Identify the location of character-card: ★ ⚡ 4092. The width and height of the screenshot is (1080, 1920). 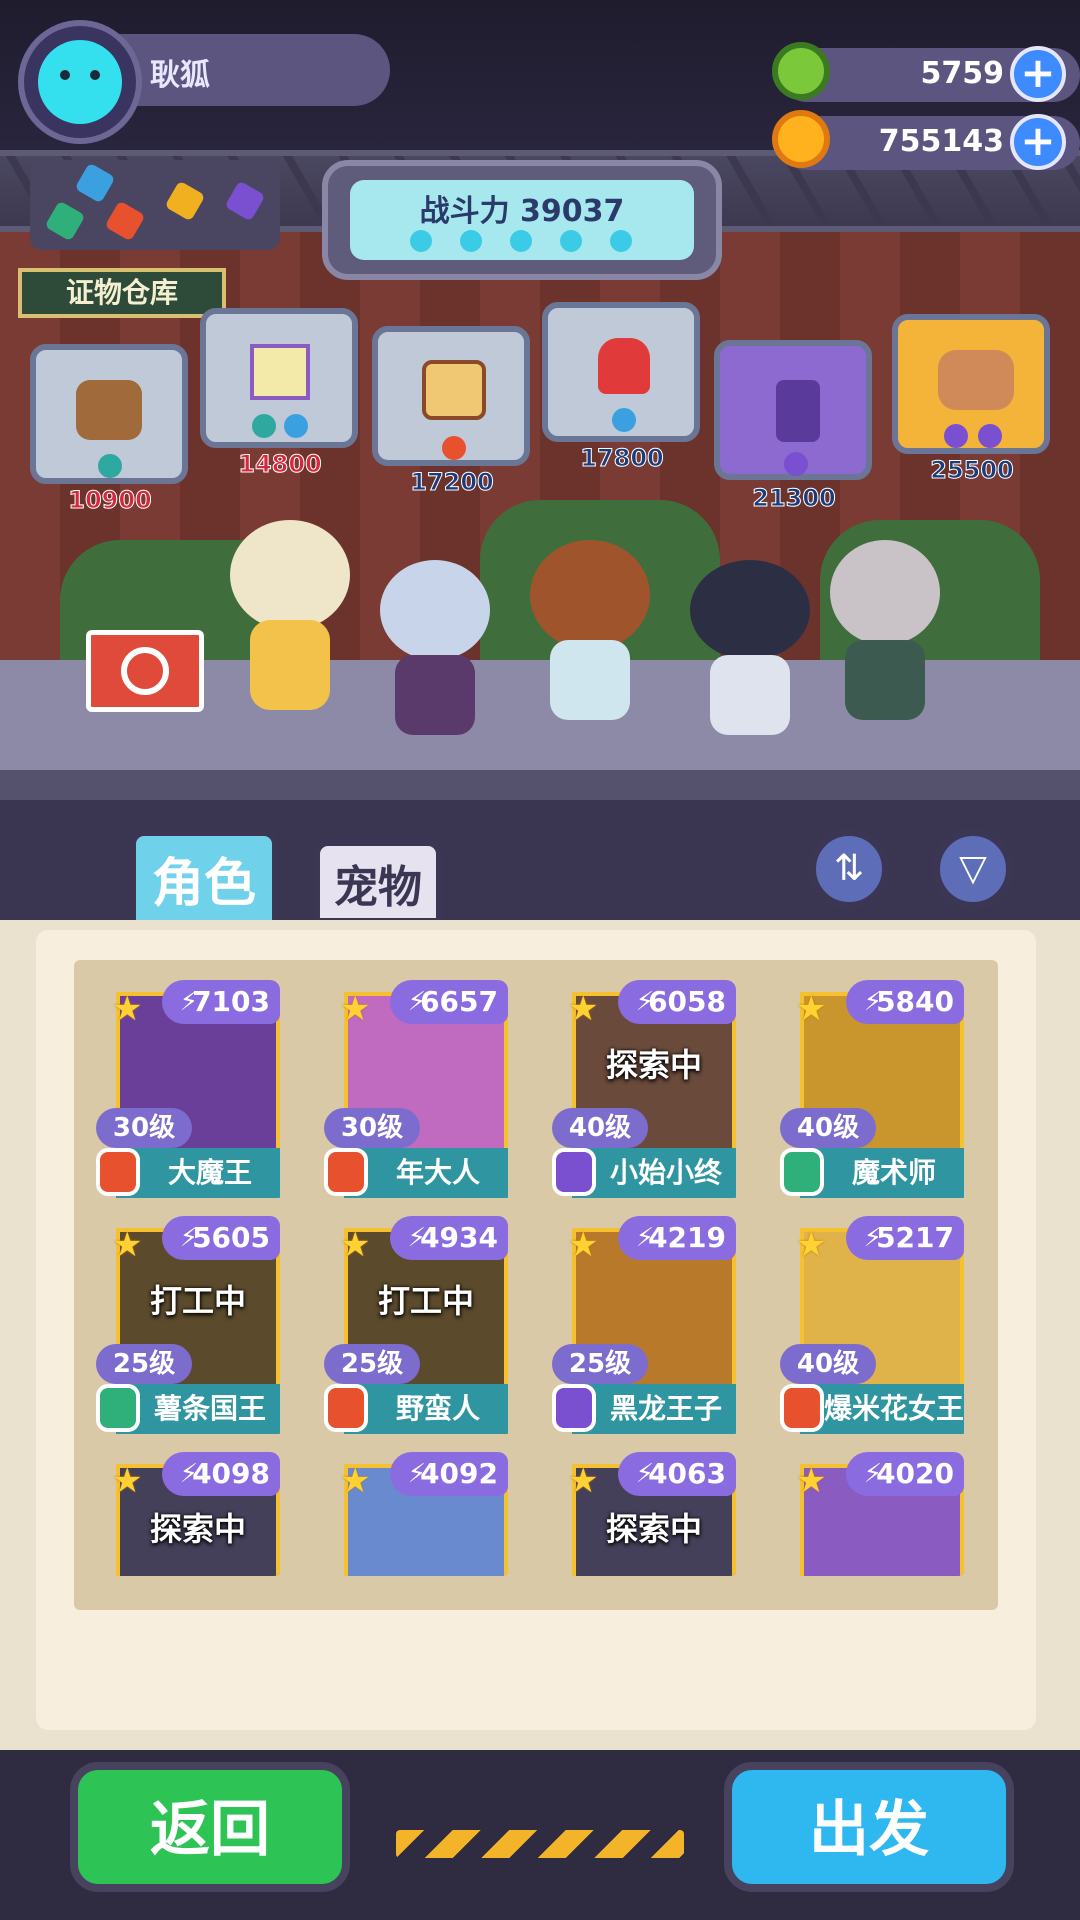
(417, 1514).